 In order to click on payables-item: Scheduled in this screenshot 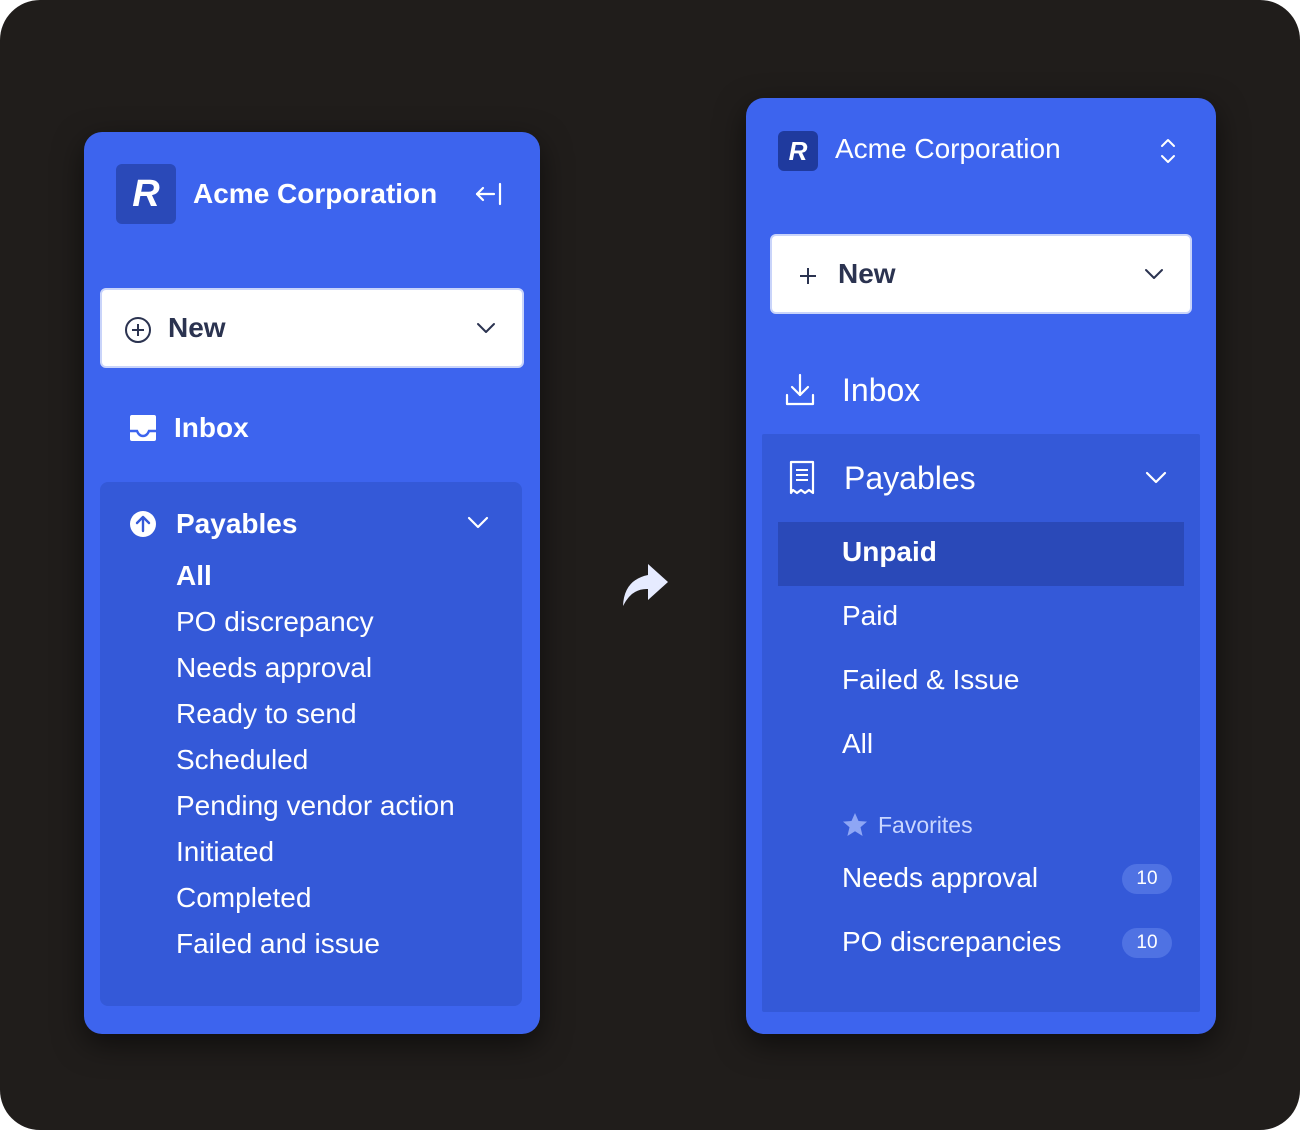, I will do `click(242, 760)`.